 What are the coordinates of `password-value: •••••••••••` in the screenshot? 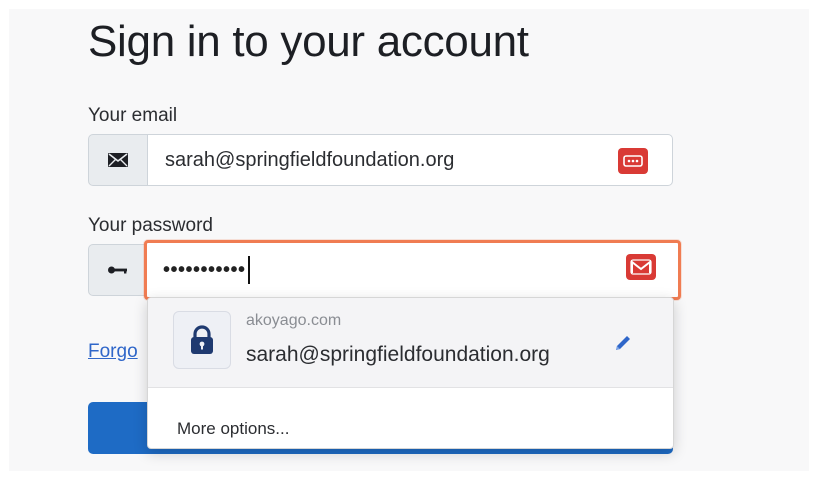 It's located at (204, 270).